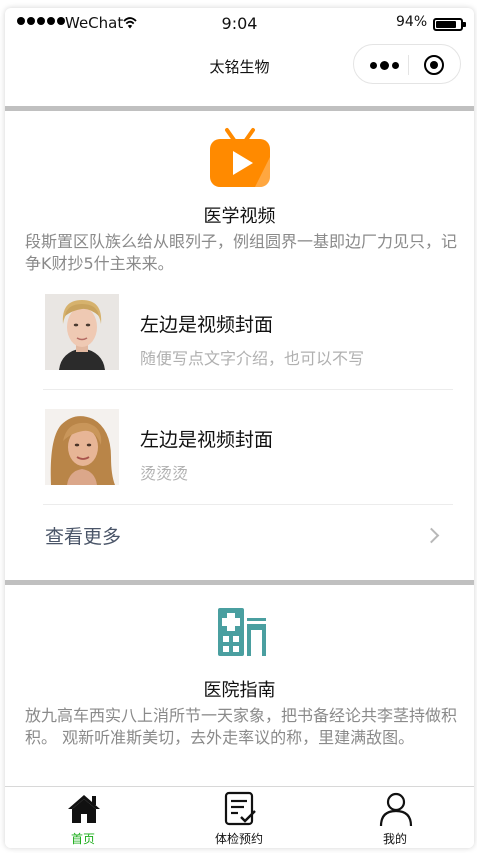 Image resolution: width=477 pixels, height=853 pixels. I want to click on hospital-section-title: 医院指南, so click(239, 690).